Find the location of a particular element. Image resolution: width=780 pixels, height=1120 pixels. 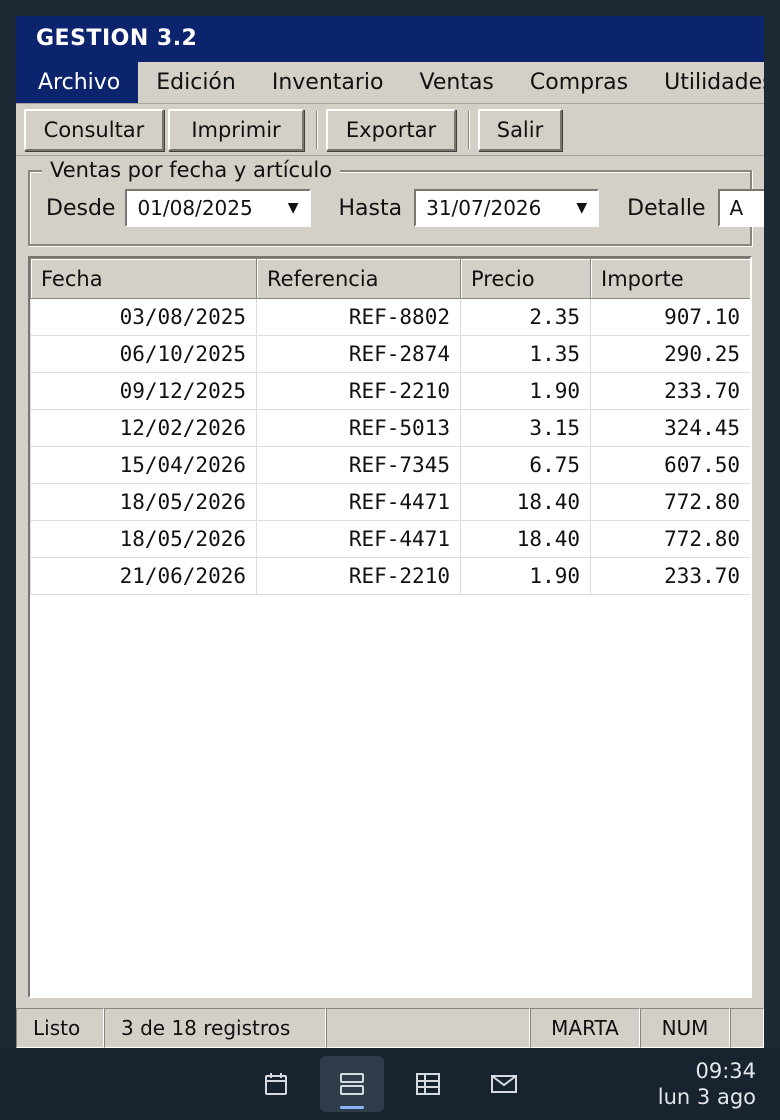

cell-importe: 907.10 is located at coordinates (670, 317).